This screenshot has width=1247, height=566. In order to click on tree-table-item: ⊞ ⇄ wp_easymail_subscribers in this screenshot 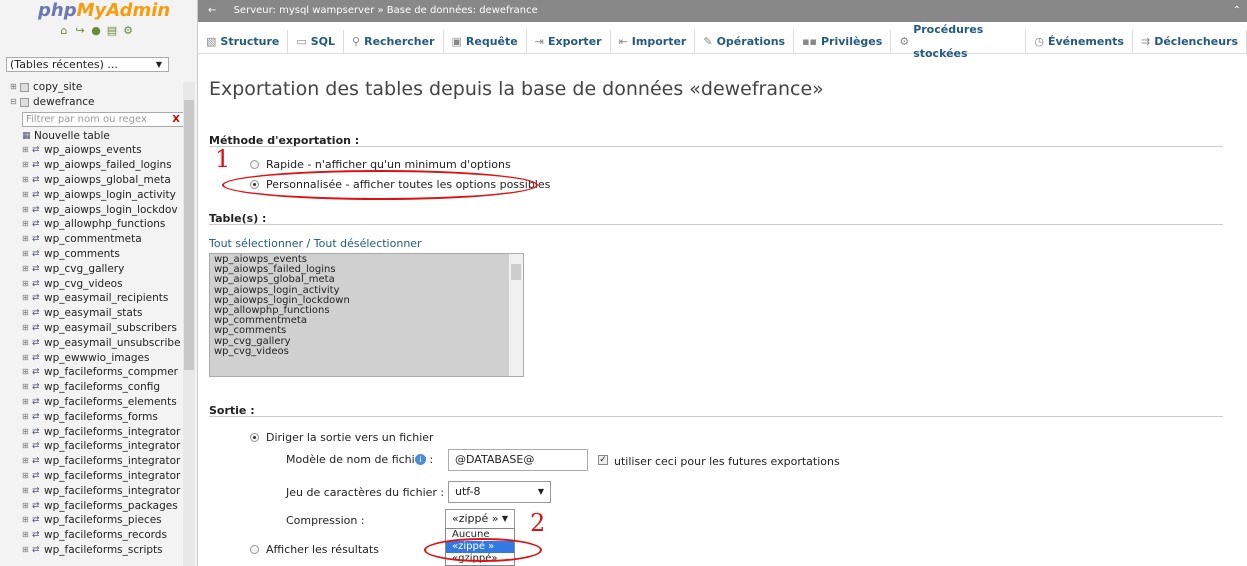, I will do `click(96, 328)`.